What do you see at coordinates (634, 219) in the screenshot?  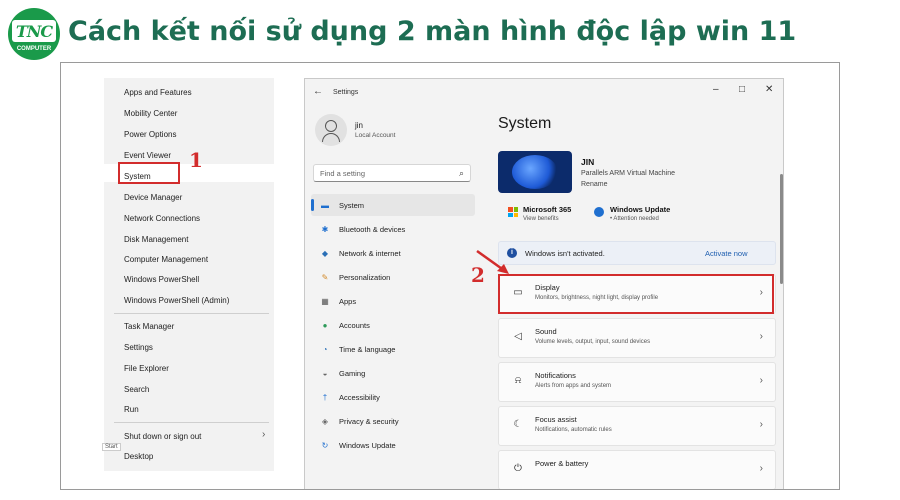 I see `windows-update-sub: • Attention needed` at bounding box center [634, 219].